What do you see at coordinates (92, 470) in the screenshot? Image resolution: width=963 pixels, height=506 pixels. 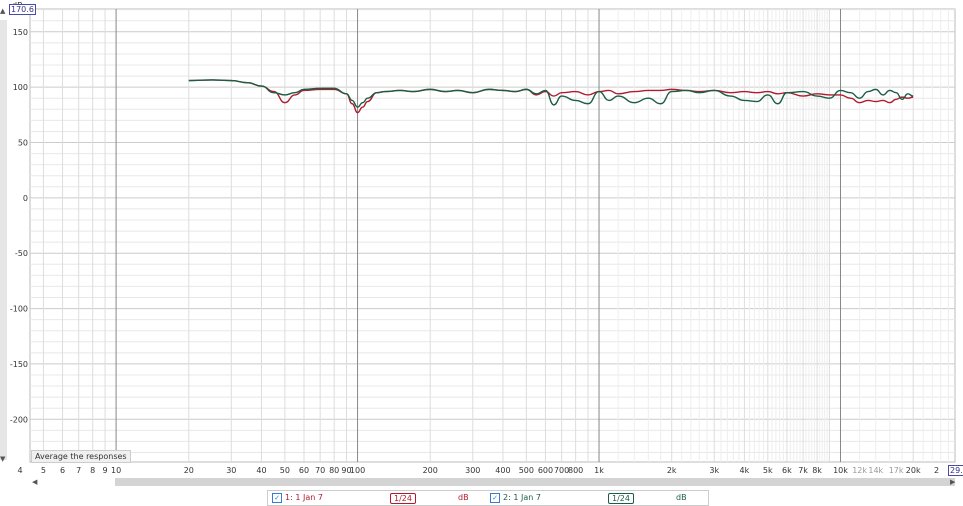 I see `x-tick-label: 8` at bounding box center [92, 470].